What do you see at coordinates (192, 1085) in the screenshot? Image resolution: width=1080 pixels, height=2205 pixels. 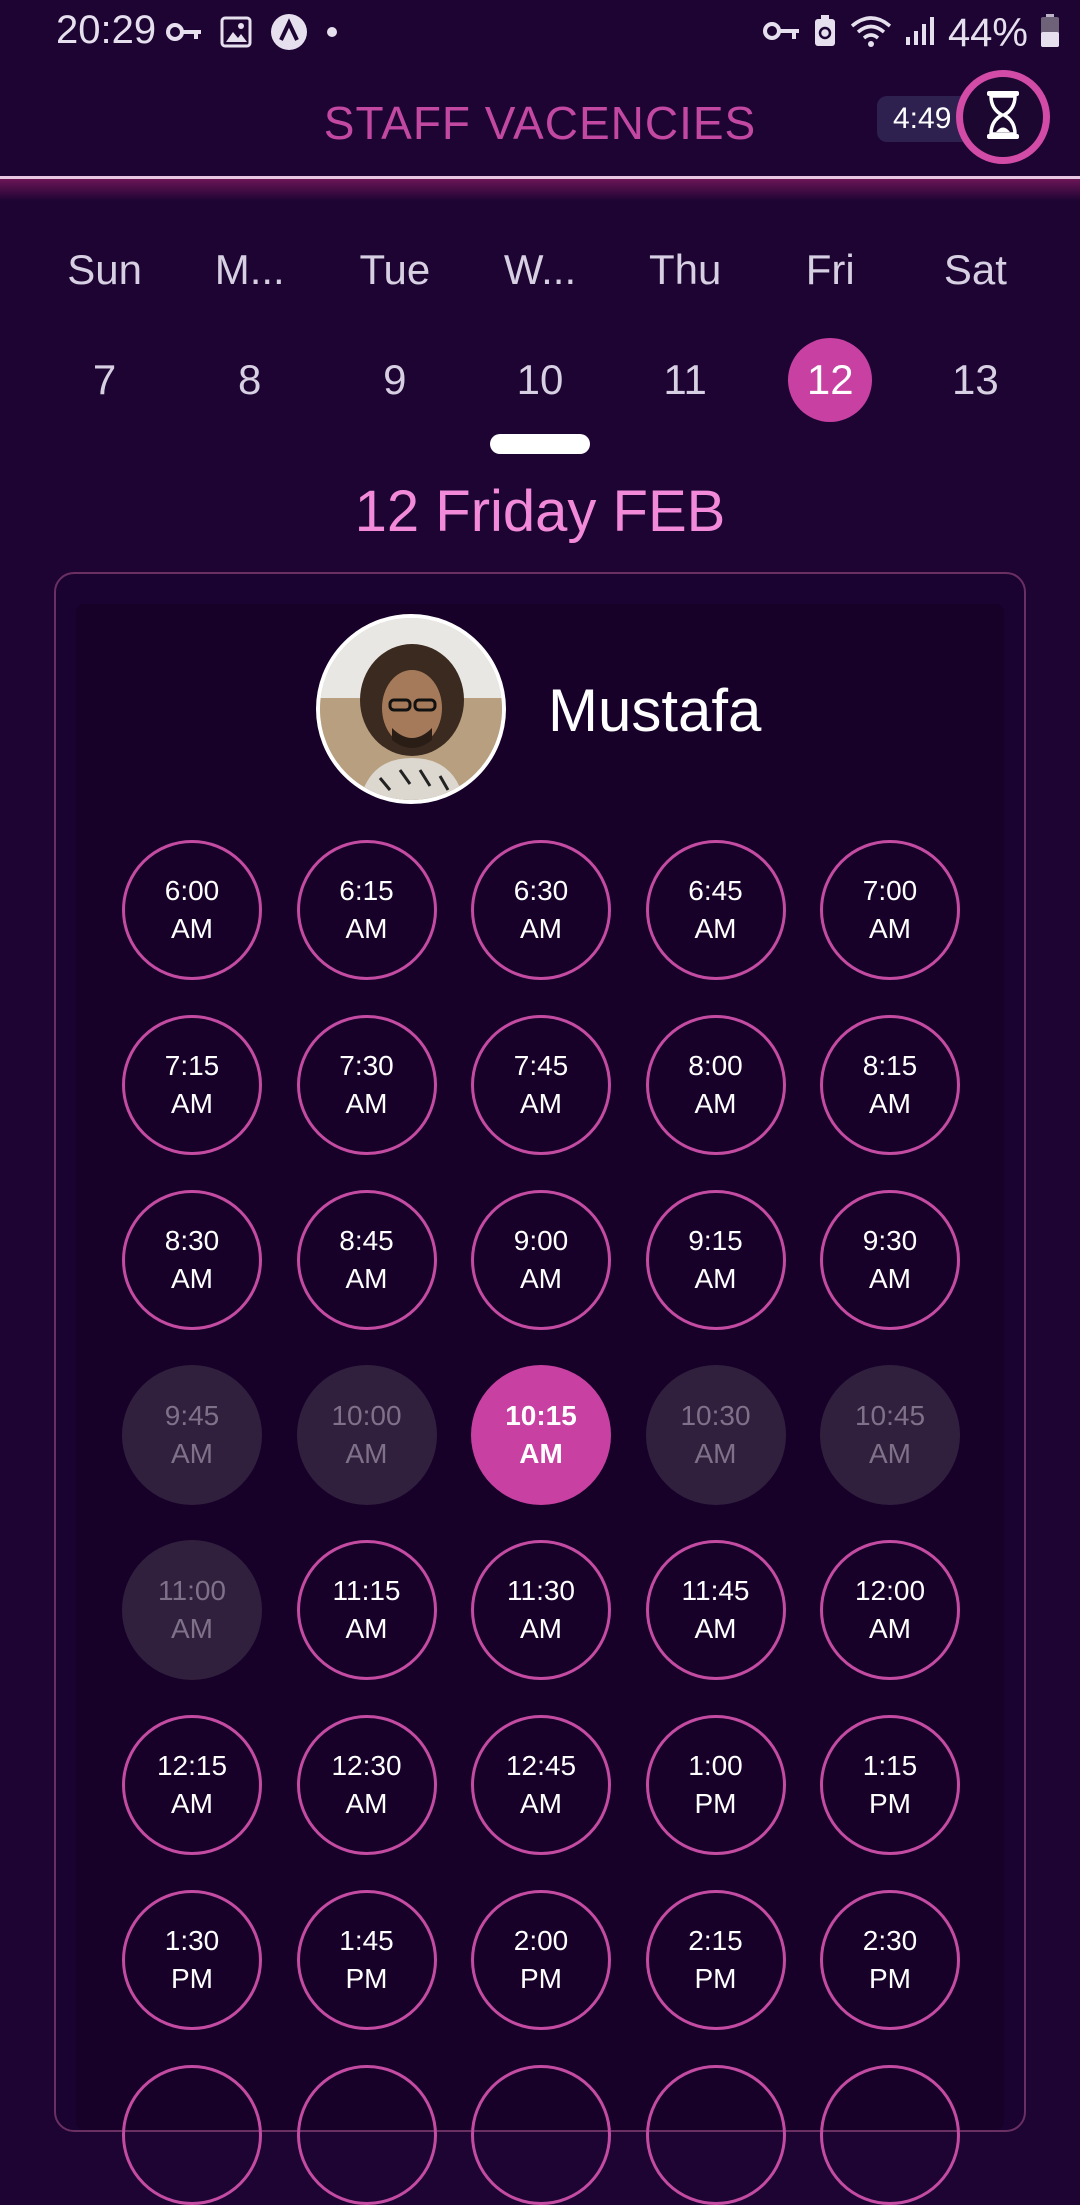 I see `time-slot: 7:15 AM` at bounding box center [192, 1085].